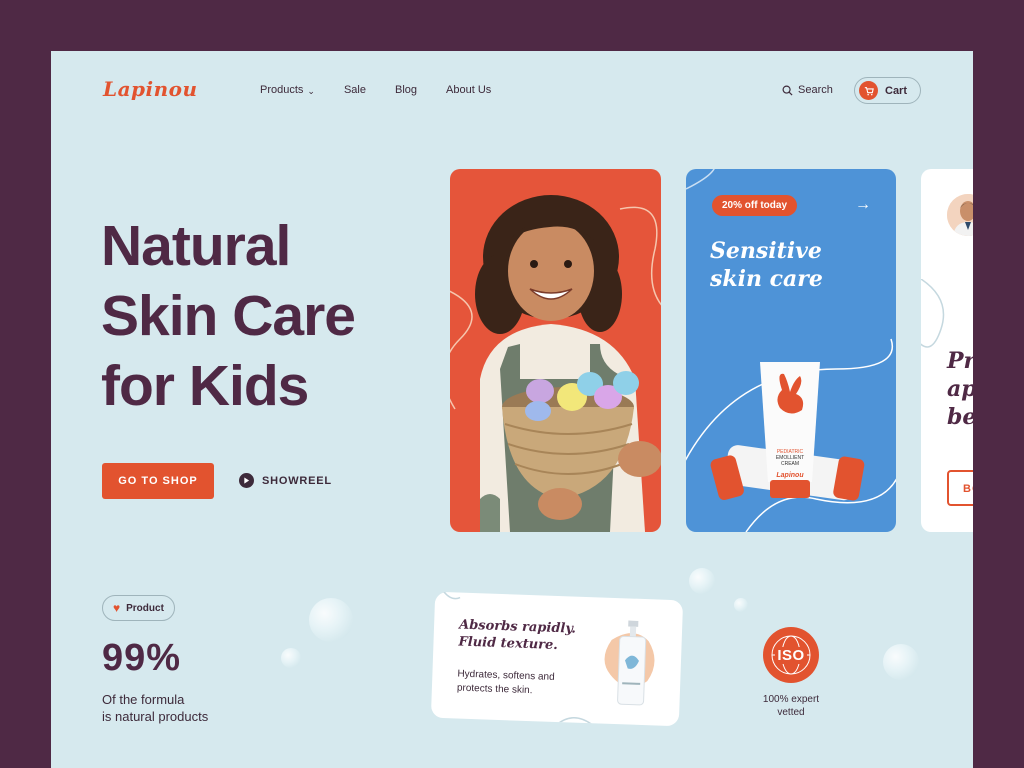 The image size is (1024, 768). Describe the element at coordinates (766, 279) in the screenshot. I see `promo-title-line: skin care` at that location.